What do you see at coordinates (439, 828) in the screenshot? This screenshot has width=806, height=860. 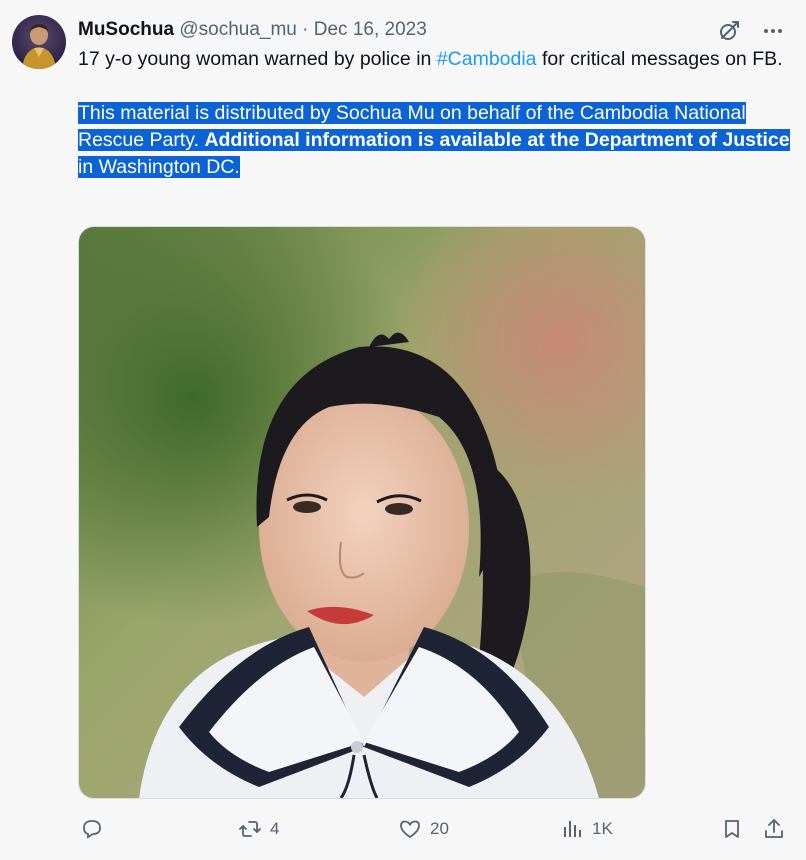 I see `like-count: 20` at bounding box center [439, 828].